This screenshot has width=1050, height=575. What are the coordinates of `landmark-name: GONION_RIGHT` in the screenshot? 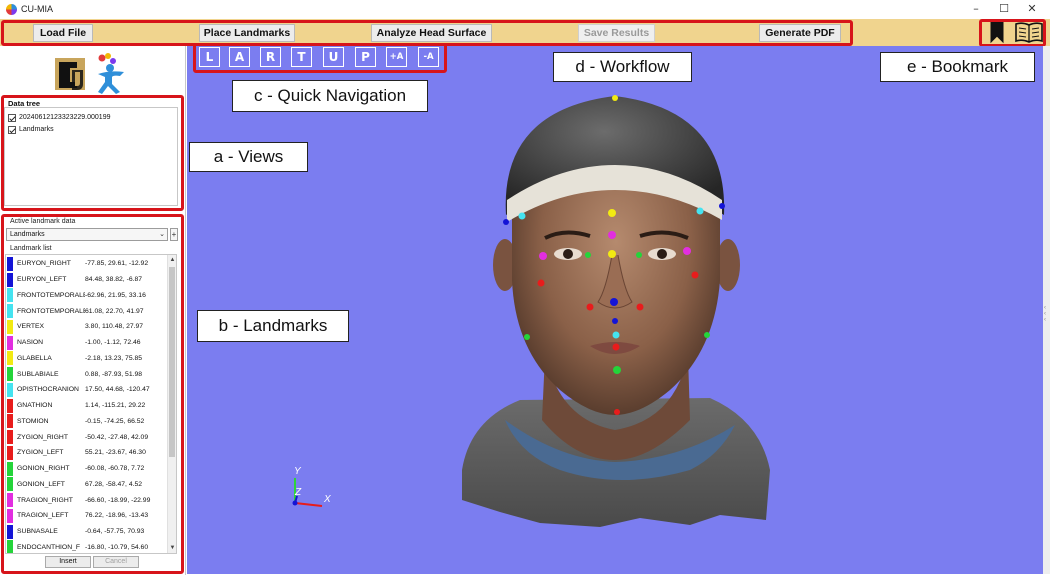 It's located at (43, 469).